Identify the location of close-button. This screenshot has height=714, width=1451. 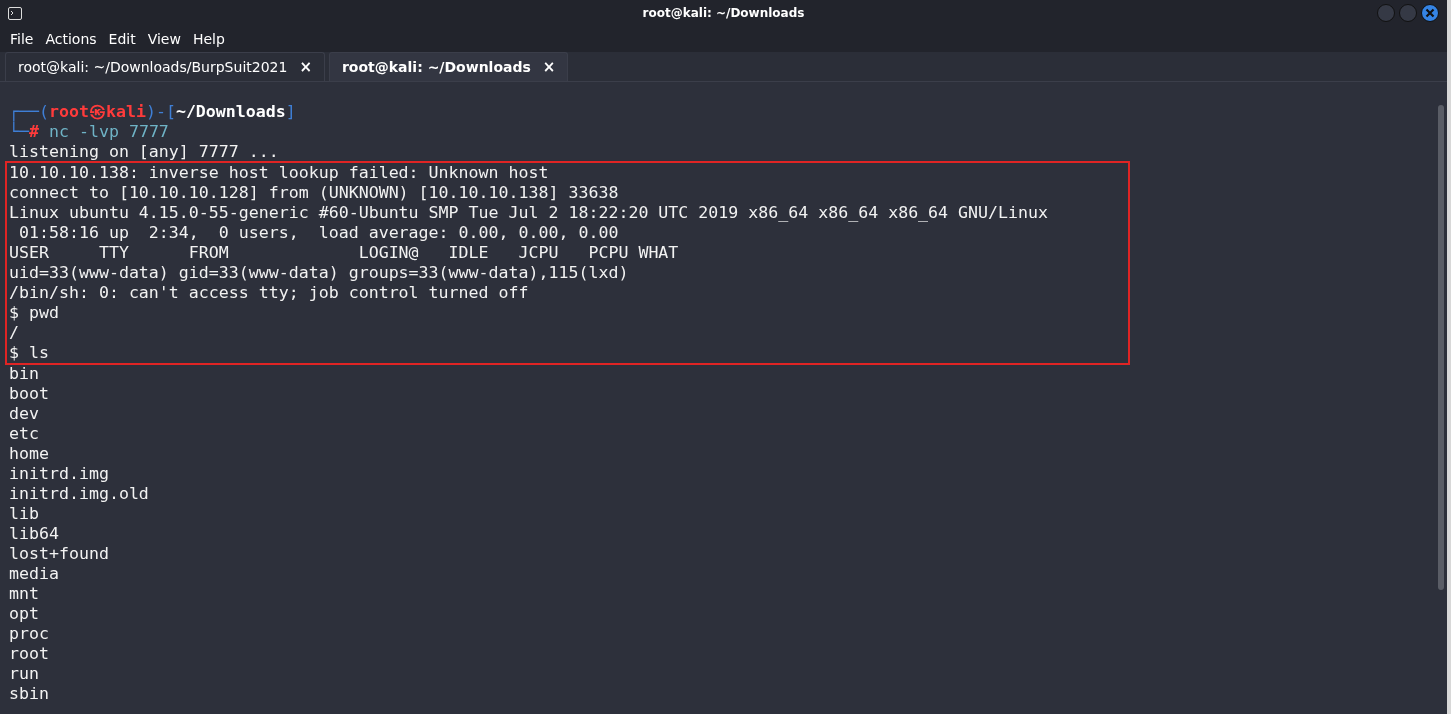
(1430, 12).